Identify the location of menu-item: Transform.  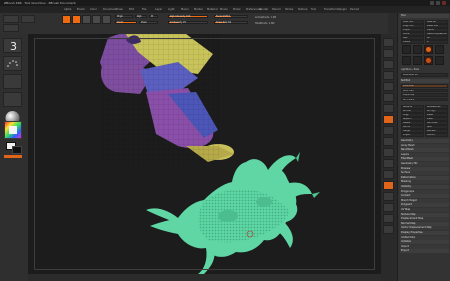
(330, 9).